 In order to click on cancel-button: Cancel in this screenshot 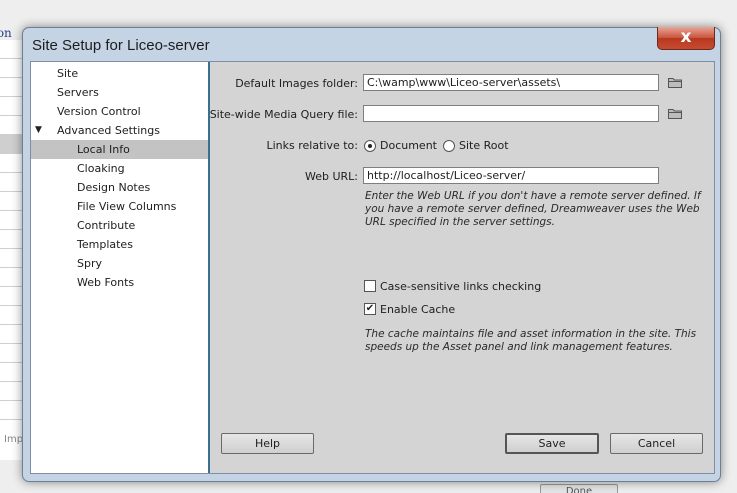, I will do `click(656, 443)`.